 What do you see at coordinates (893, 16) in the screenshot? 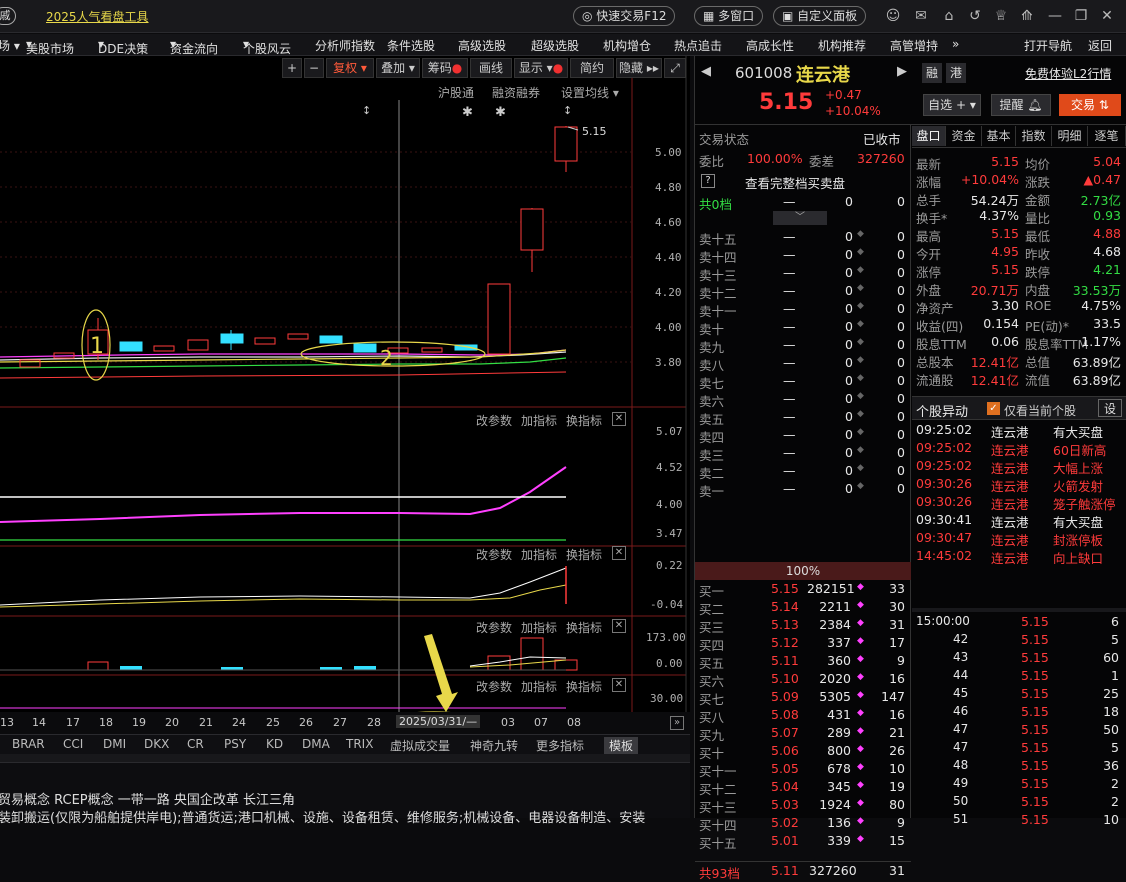
I see `user-icon: ☺` at bounding box center [893, 16].